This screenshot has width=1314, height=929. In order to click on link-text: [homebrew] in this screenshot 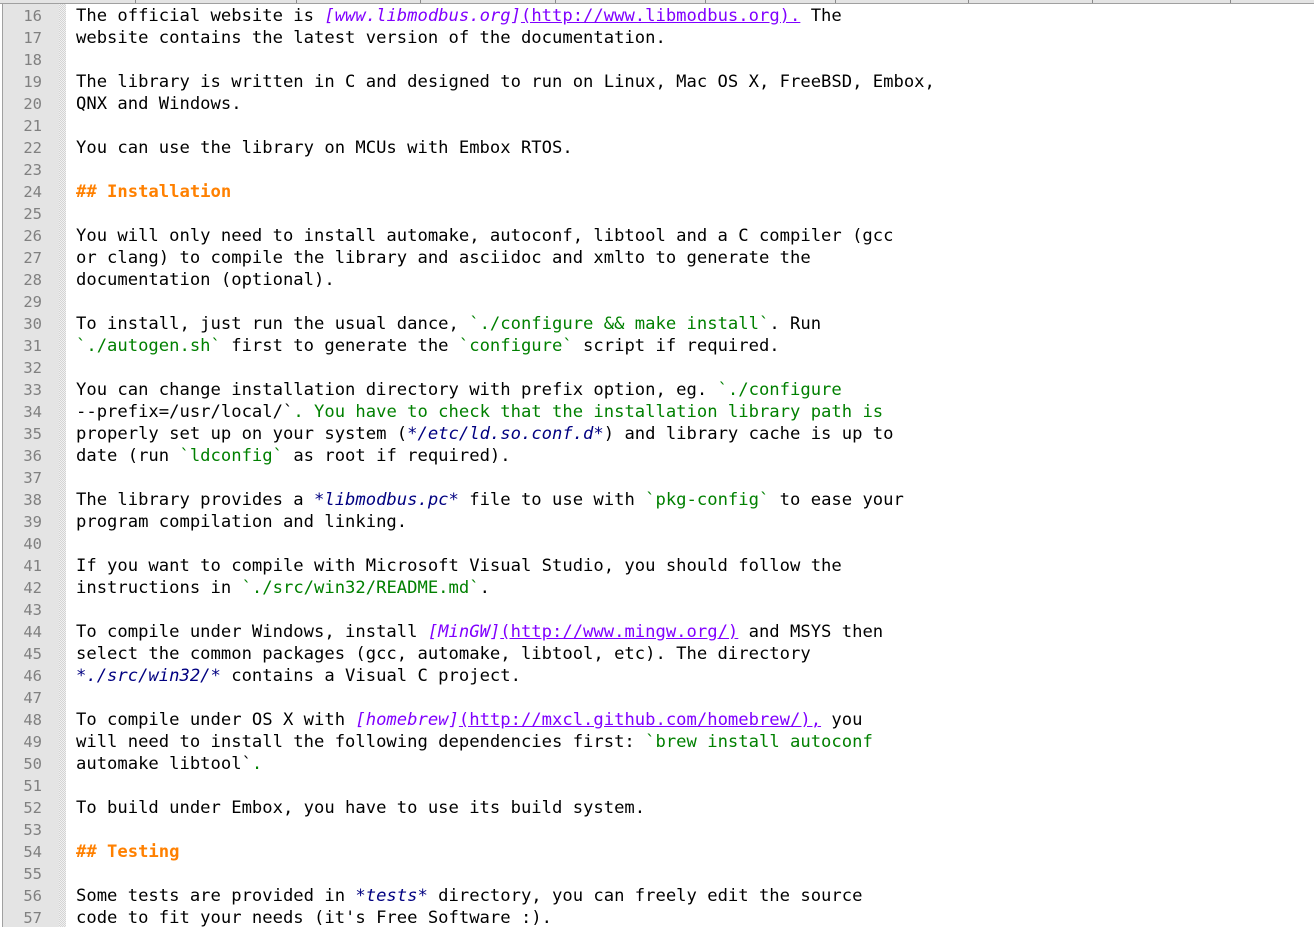, I will do `click(407, 720)`.